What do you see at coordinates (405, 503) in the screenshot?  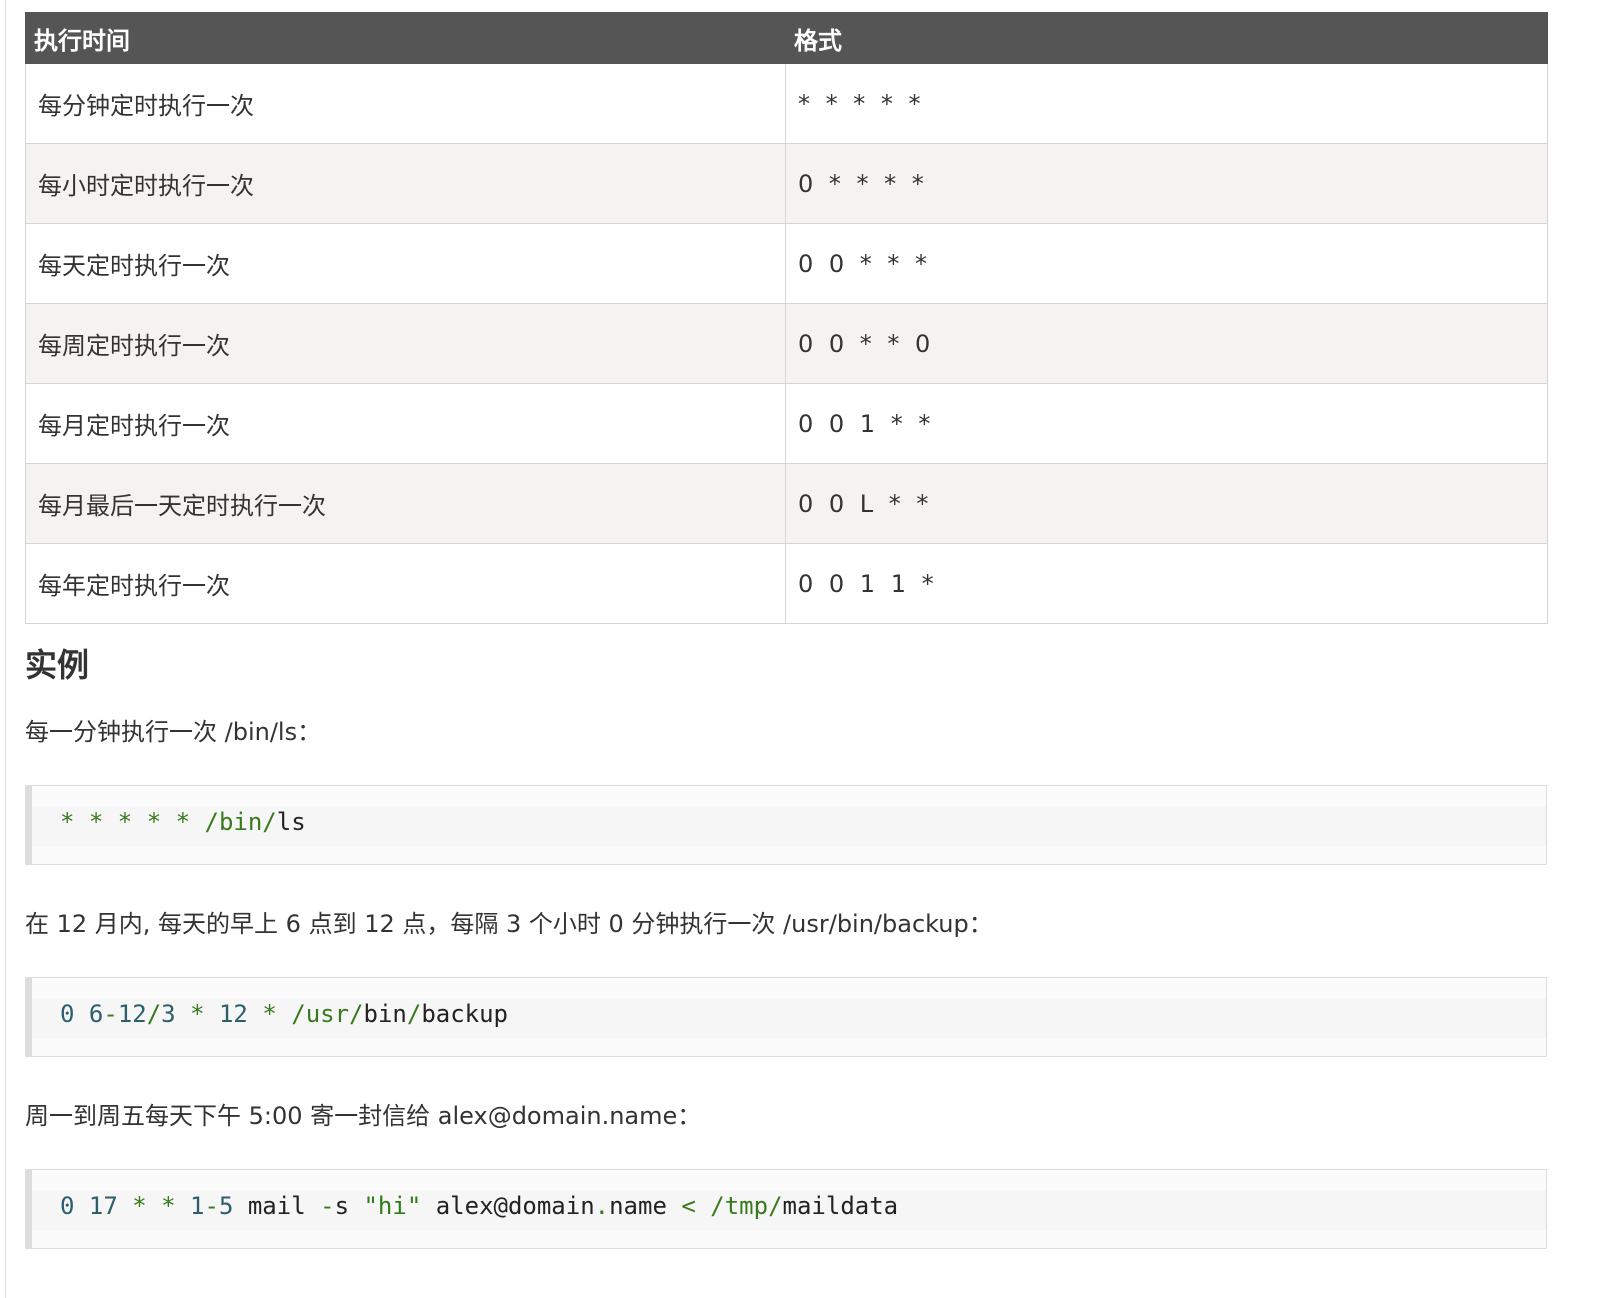 I see `row-desc: 每月最后一天定时执行一次` at bounding box center [405, 503].